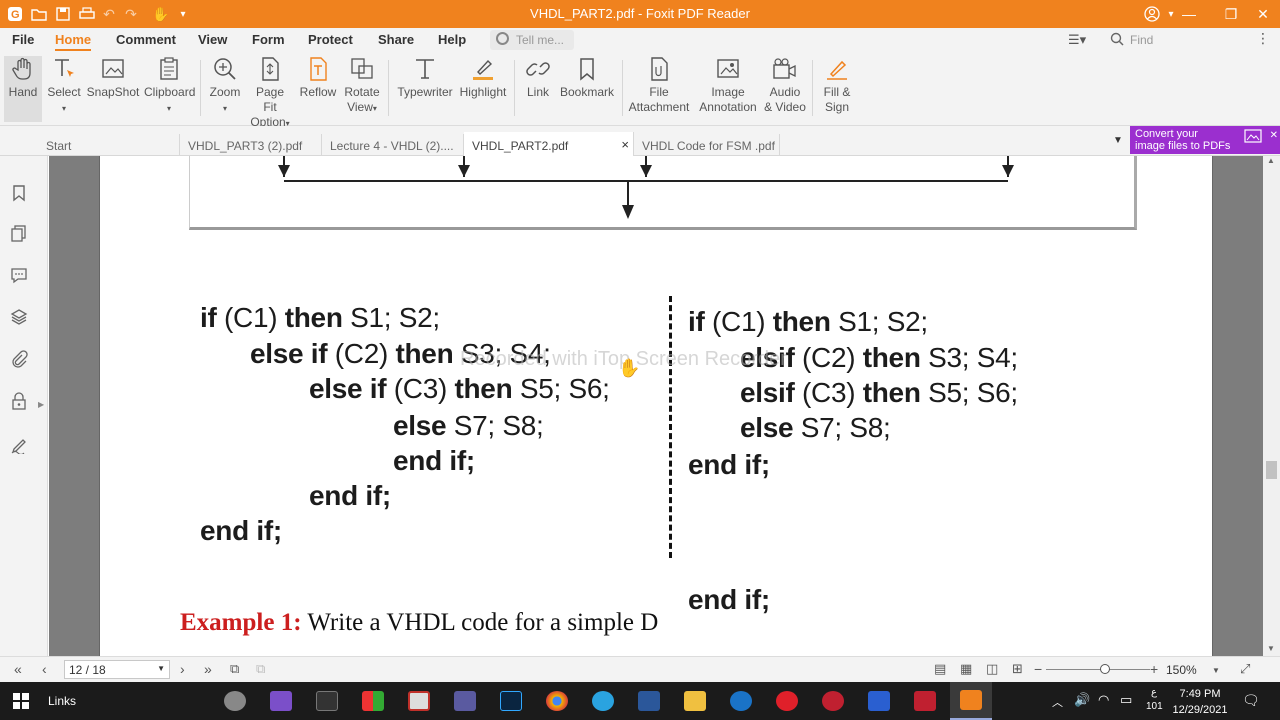 The height and width of the screenshot is (720, 1280). I want to click on attachments-panel-icon, so click(20, 360).